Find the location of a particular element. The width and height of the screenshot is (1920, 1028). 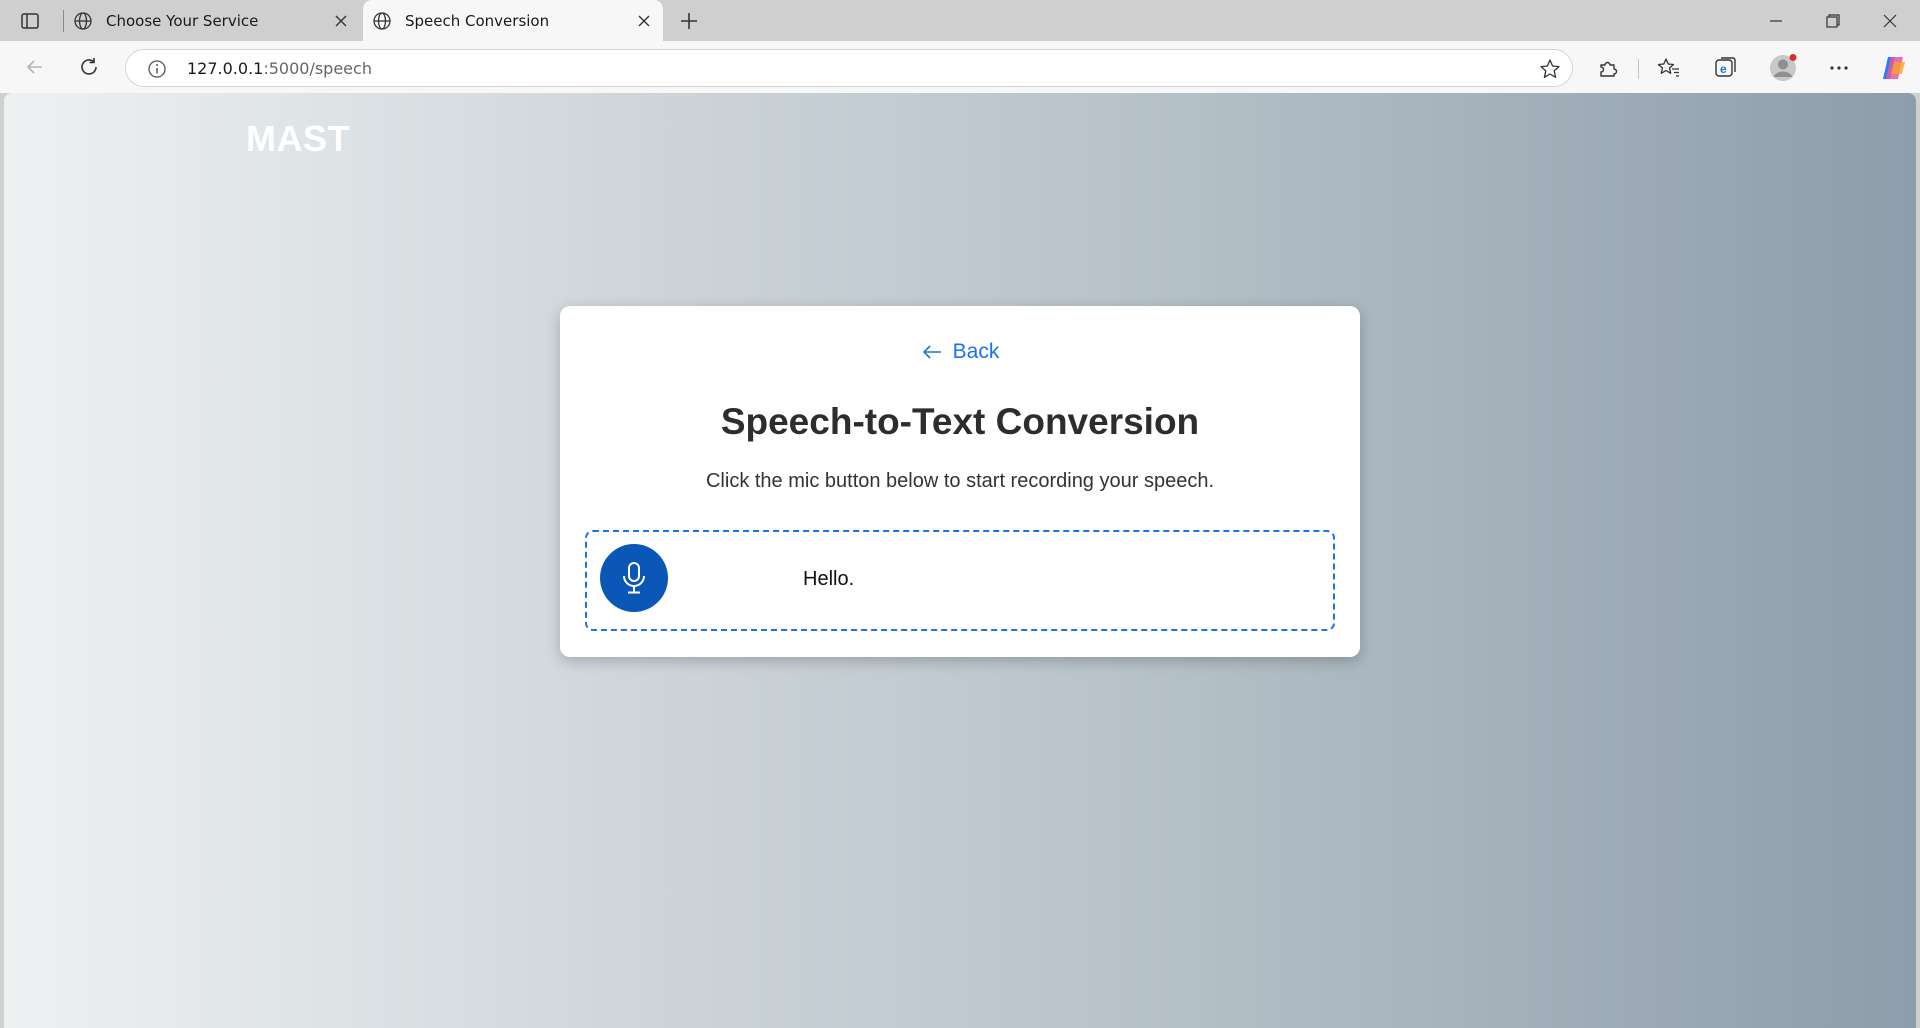

microphone-icon is located at coordinates (634, 578).